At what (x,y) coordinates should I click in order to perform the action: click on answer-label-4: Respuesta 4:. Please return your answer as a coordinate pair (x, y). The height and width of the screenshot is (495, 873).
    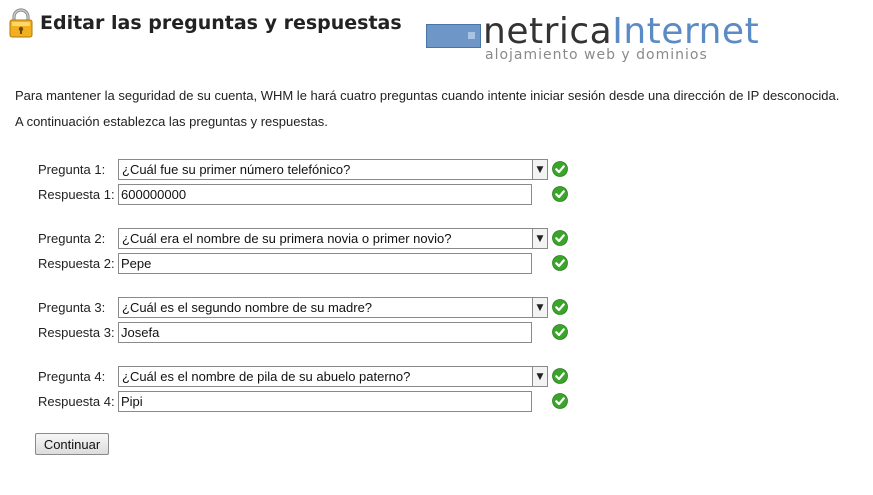
    Looking at the image, I should click on (76, 401).